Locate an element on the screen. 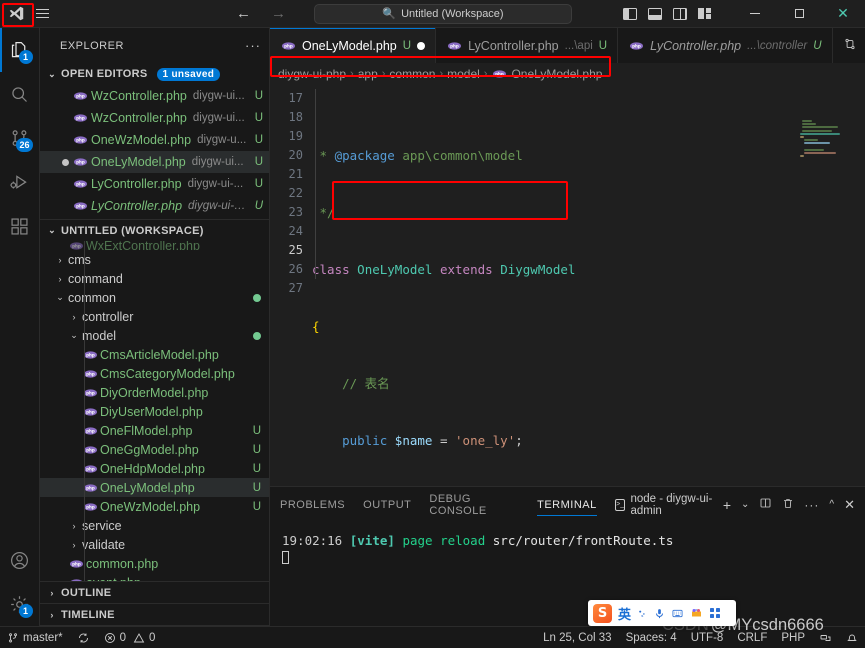  command-center-search: 🔍 Untitled (Workspace) is located at coordinates (443, 13).